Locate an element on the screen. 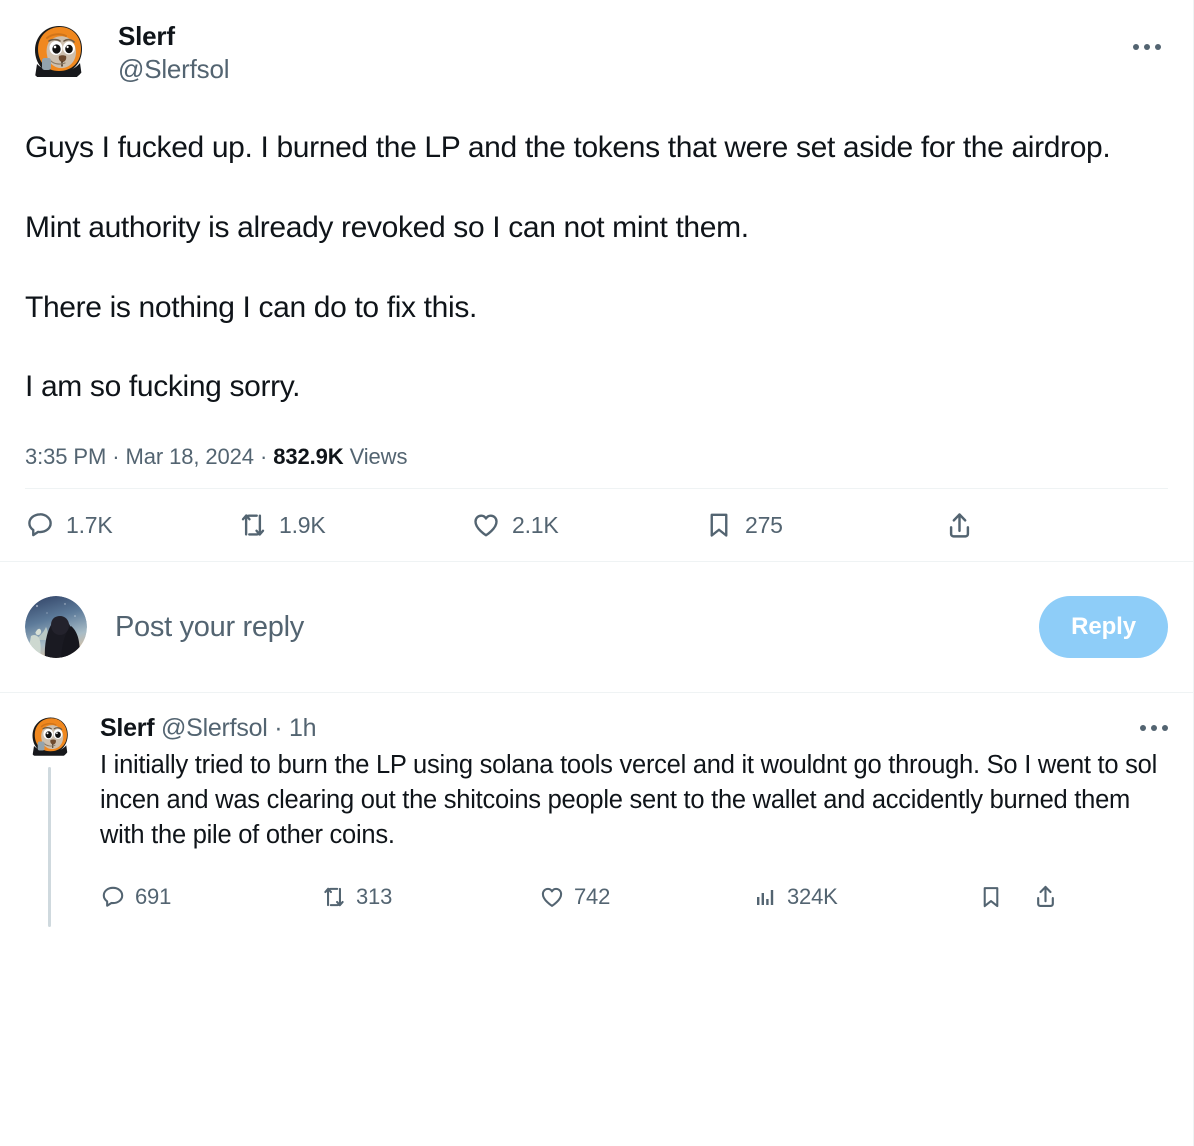 Image resolution: width=1194 pixels, height=1146 pixels. reply-post-actions: 691 313 742 324K is located at coordinates (634, 897).